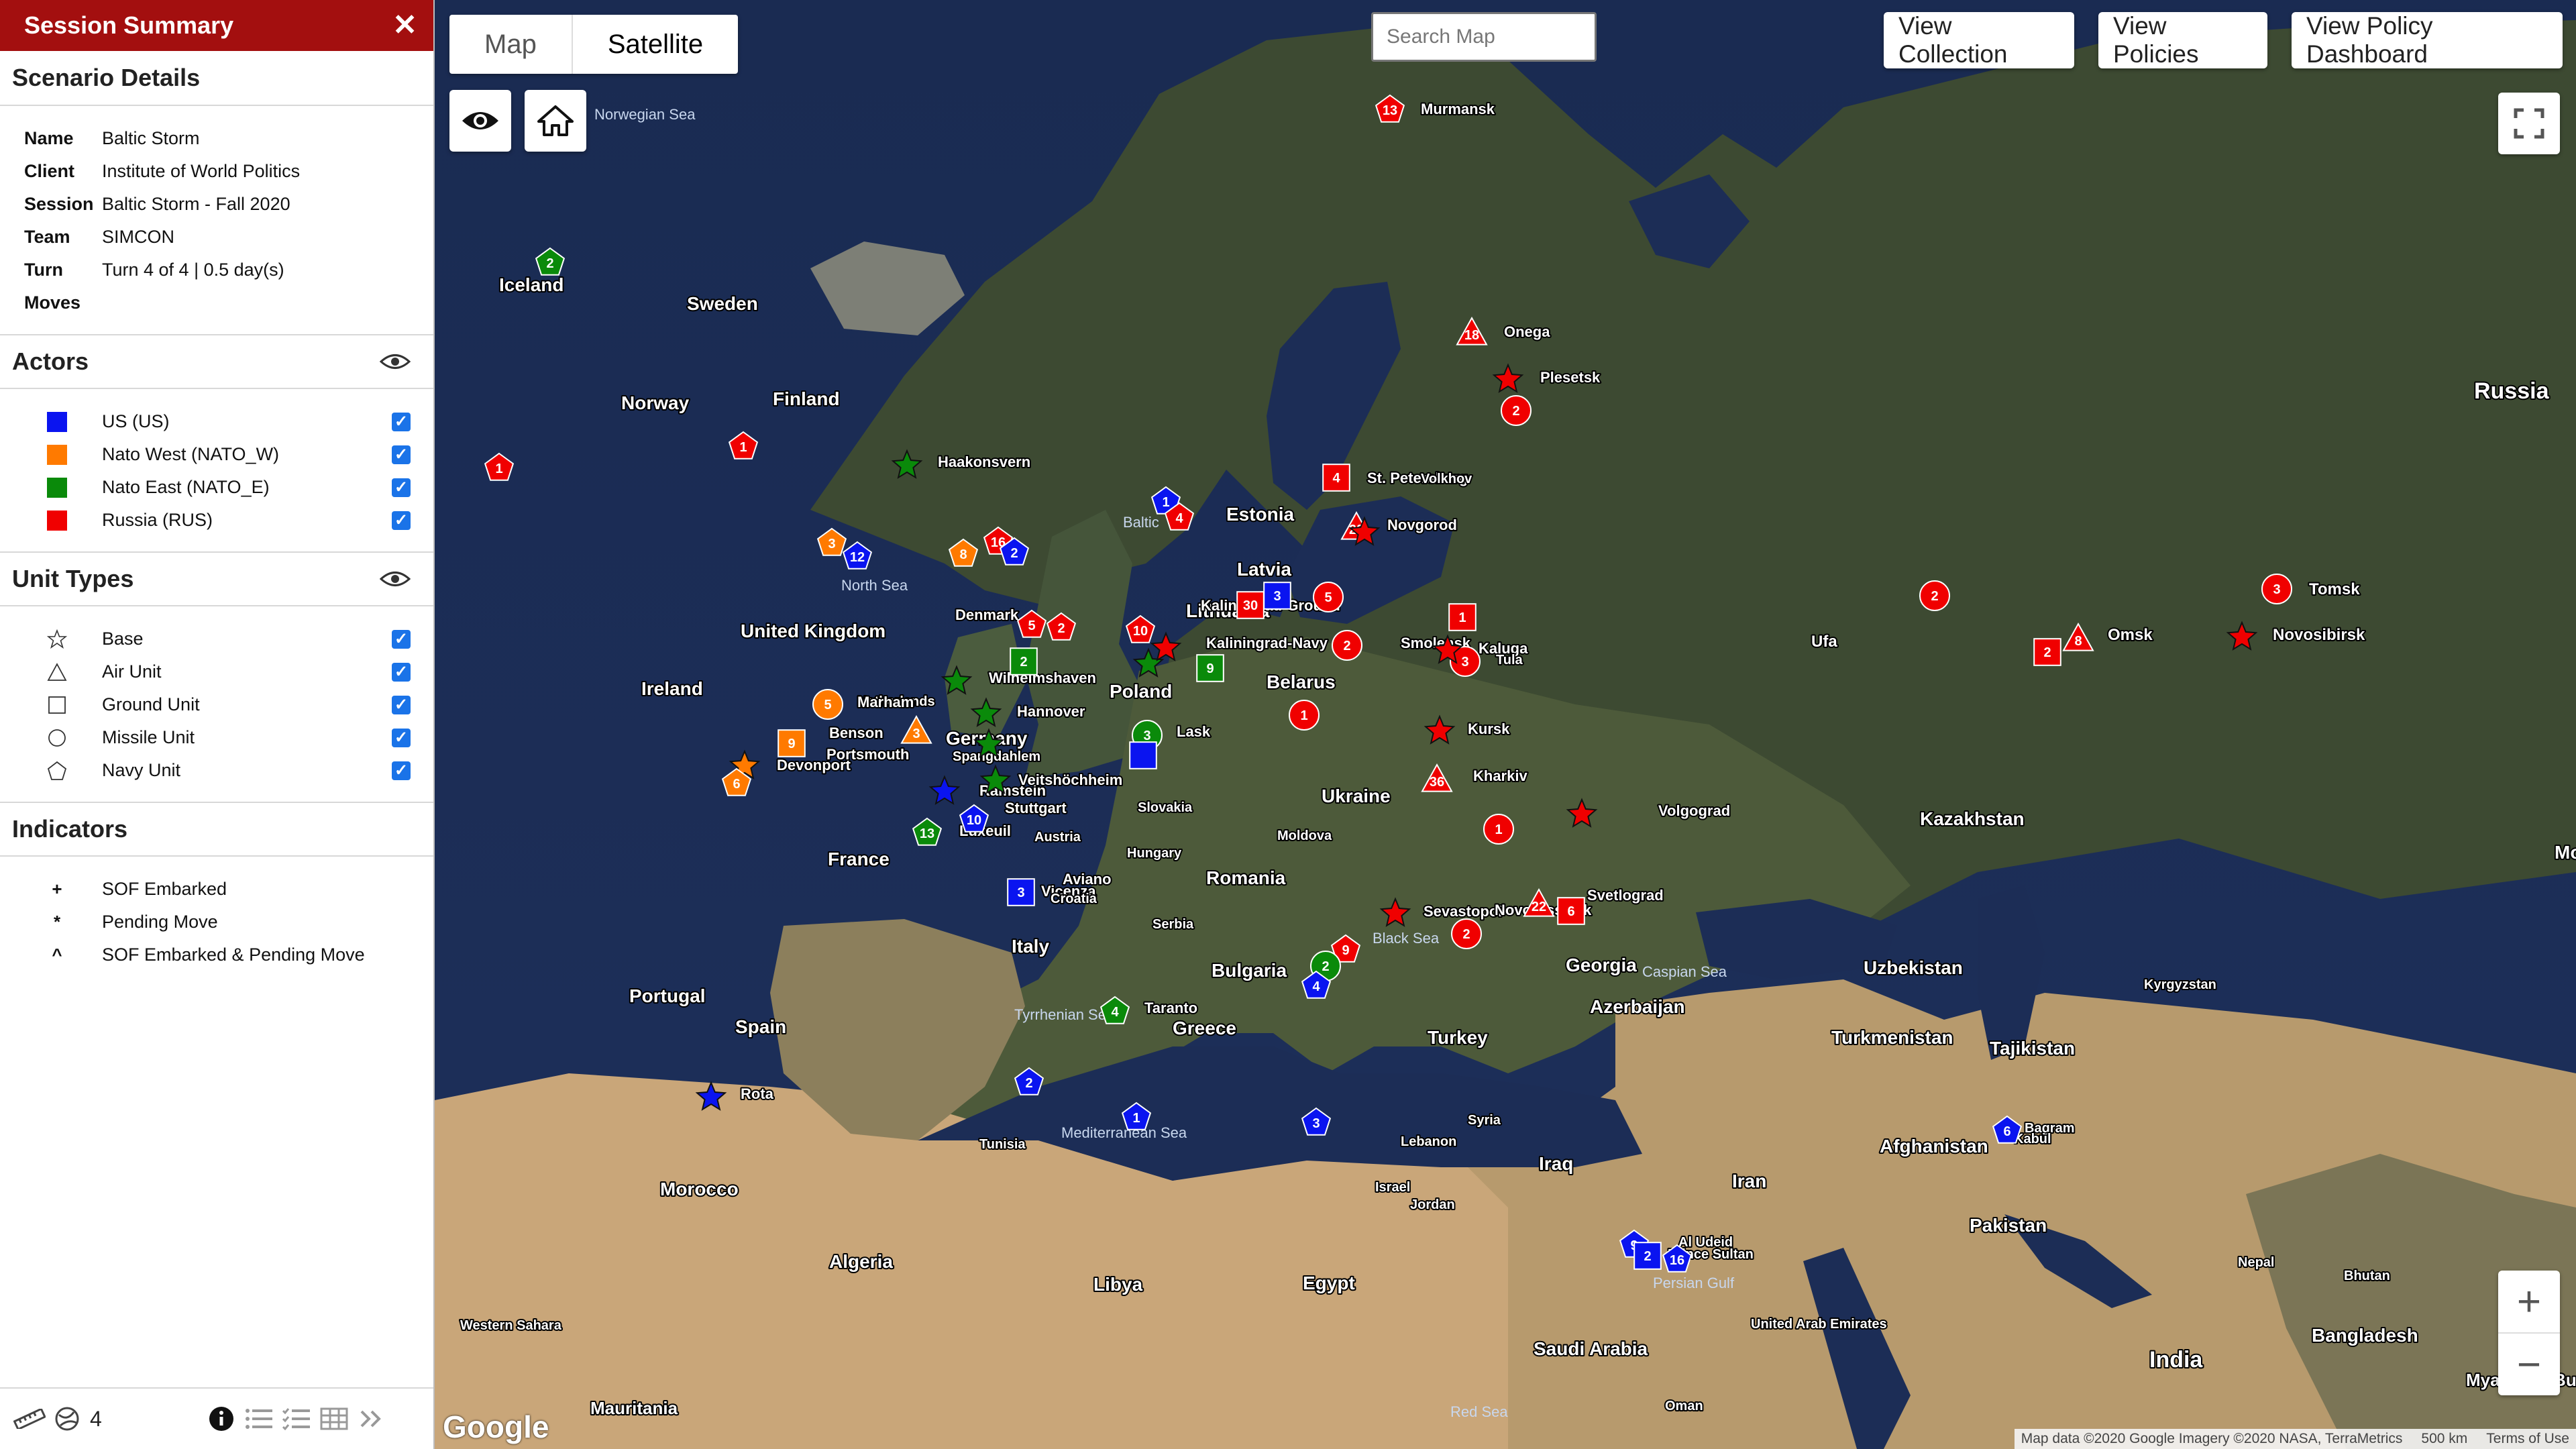 The width and height of the screenshot is (2576, 1449). I want to click on unit-marker-ground: 4, so click(1336, 478).